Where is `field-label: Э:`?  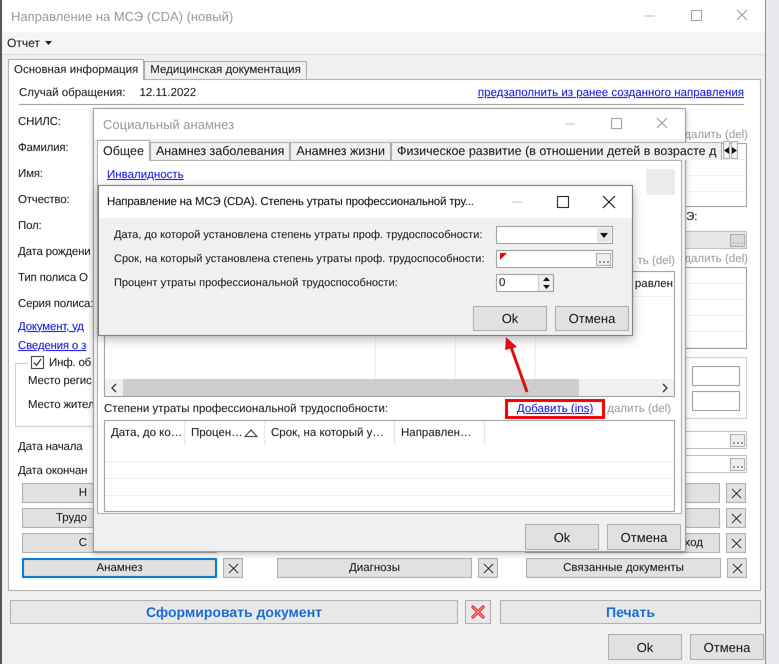
field-label: Э: is located at coordinates (692, 218).